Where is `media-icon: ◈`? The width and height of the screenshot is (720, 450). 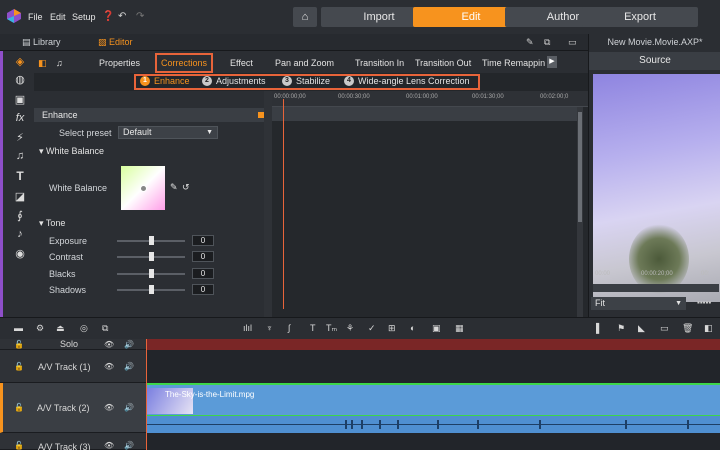
media-icon: ◈ is located at coordinates (20, 61).